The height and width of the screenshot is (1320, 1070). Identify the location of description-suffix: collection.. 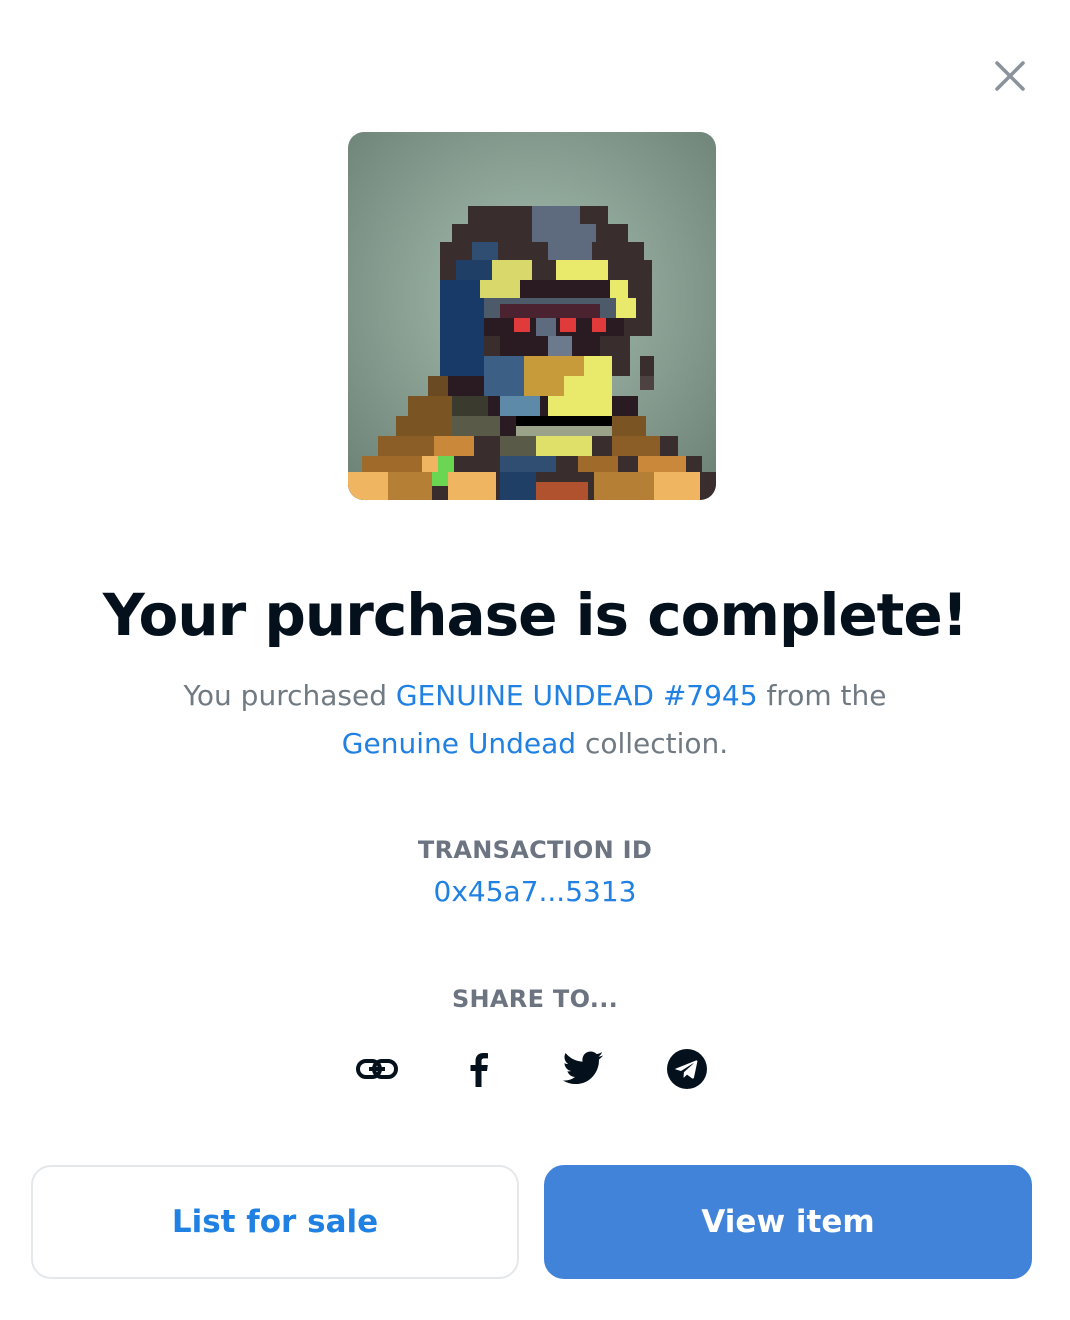
(652, 743).